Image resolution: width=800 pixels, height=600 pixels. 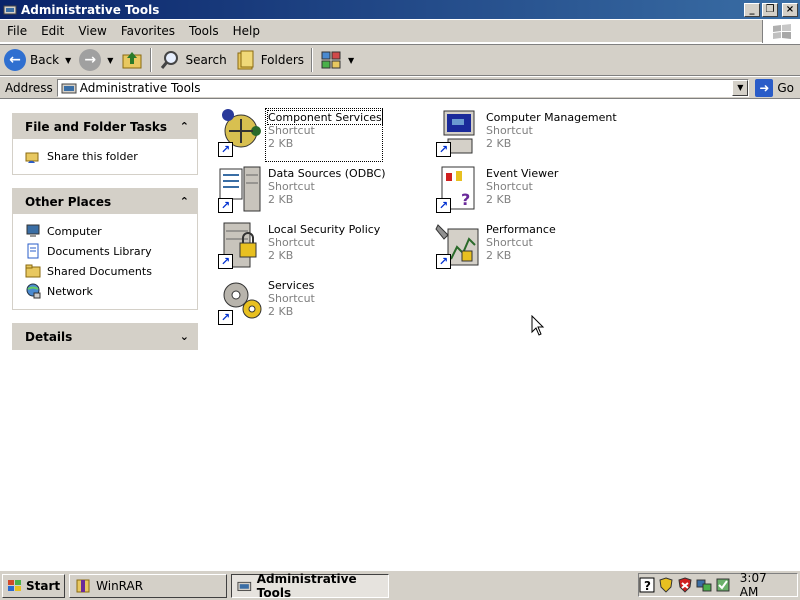 What do you see at coordinates (68, 60) in the screenshot?
I see `back-dropdown-icon: ▼` at bounding box center [68, 60].